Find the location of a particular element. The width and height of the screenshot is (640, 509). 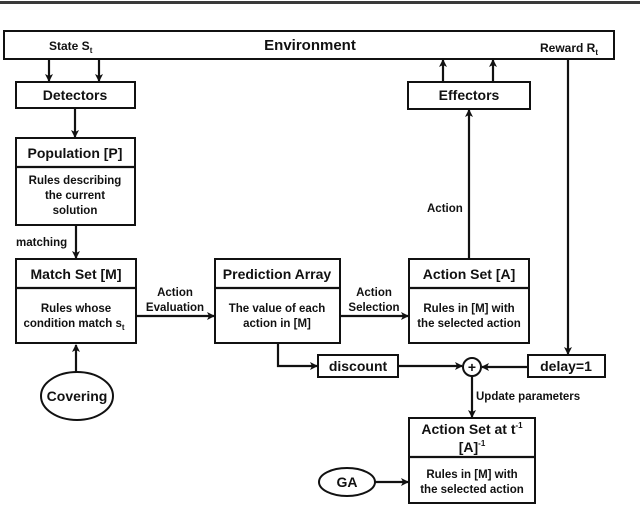

plus-icon: + is located at coordinates (472, 367).